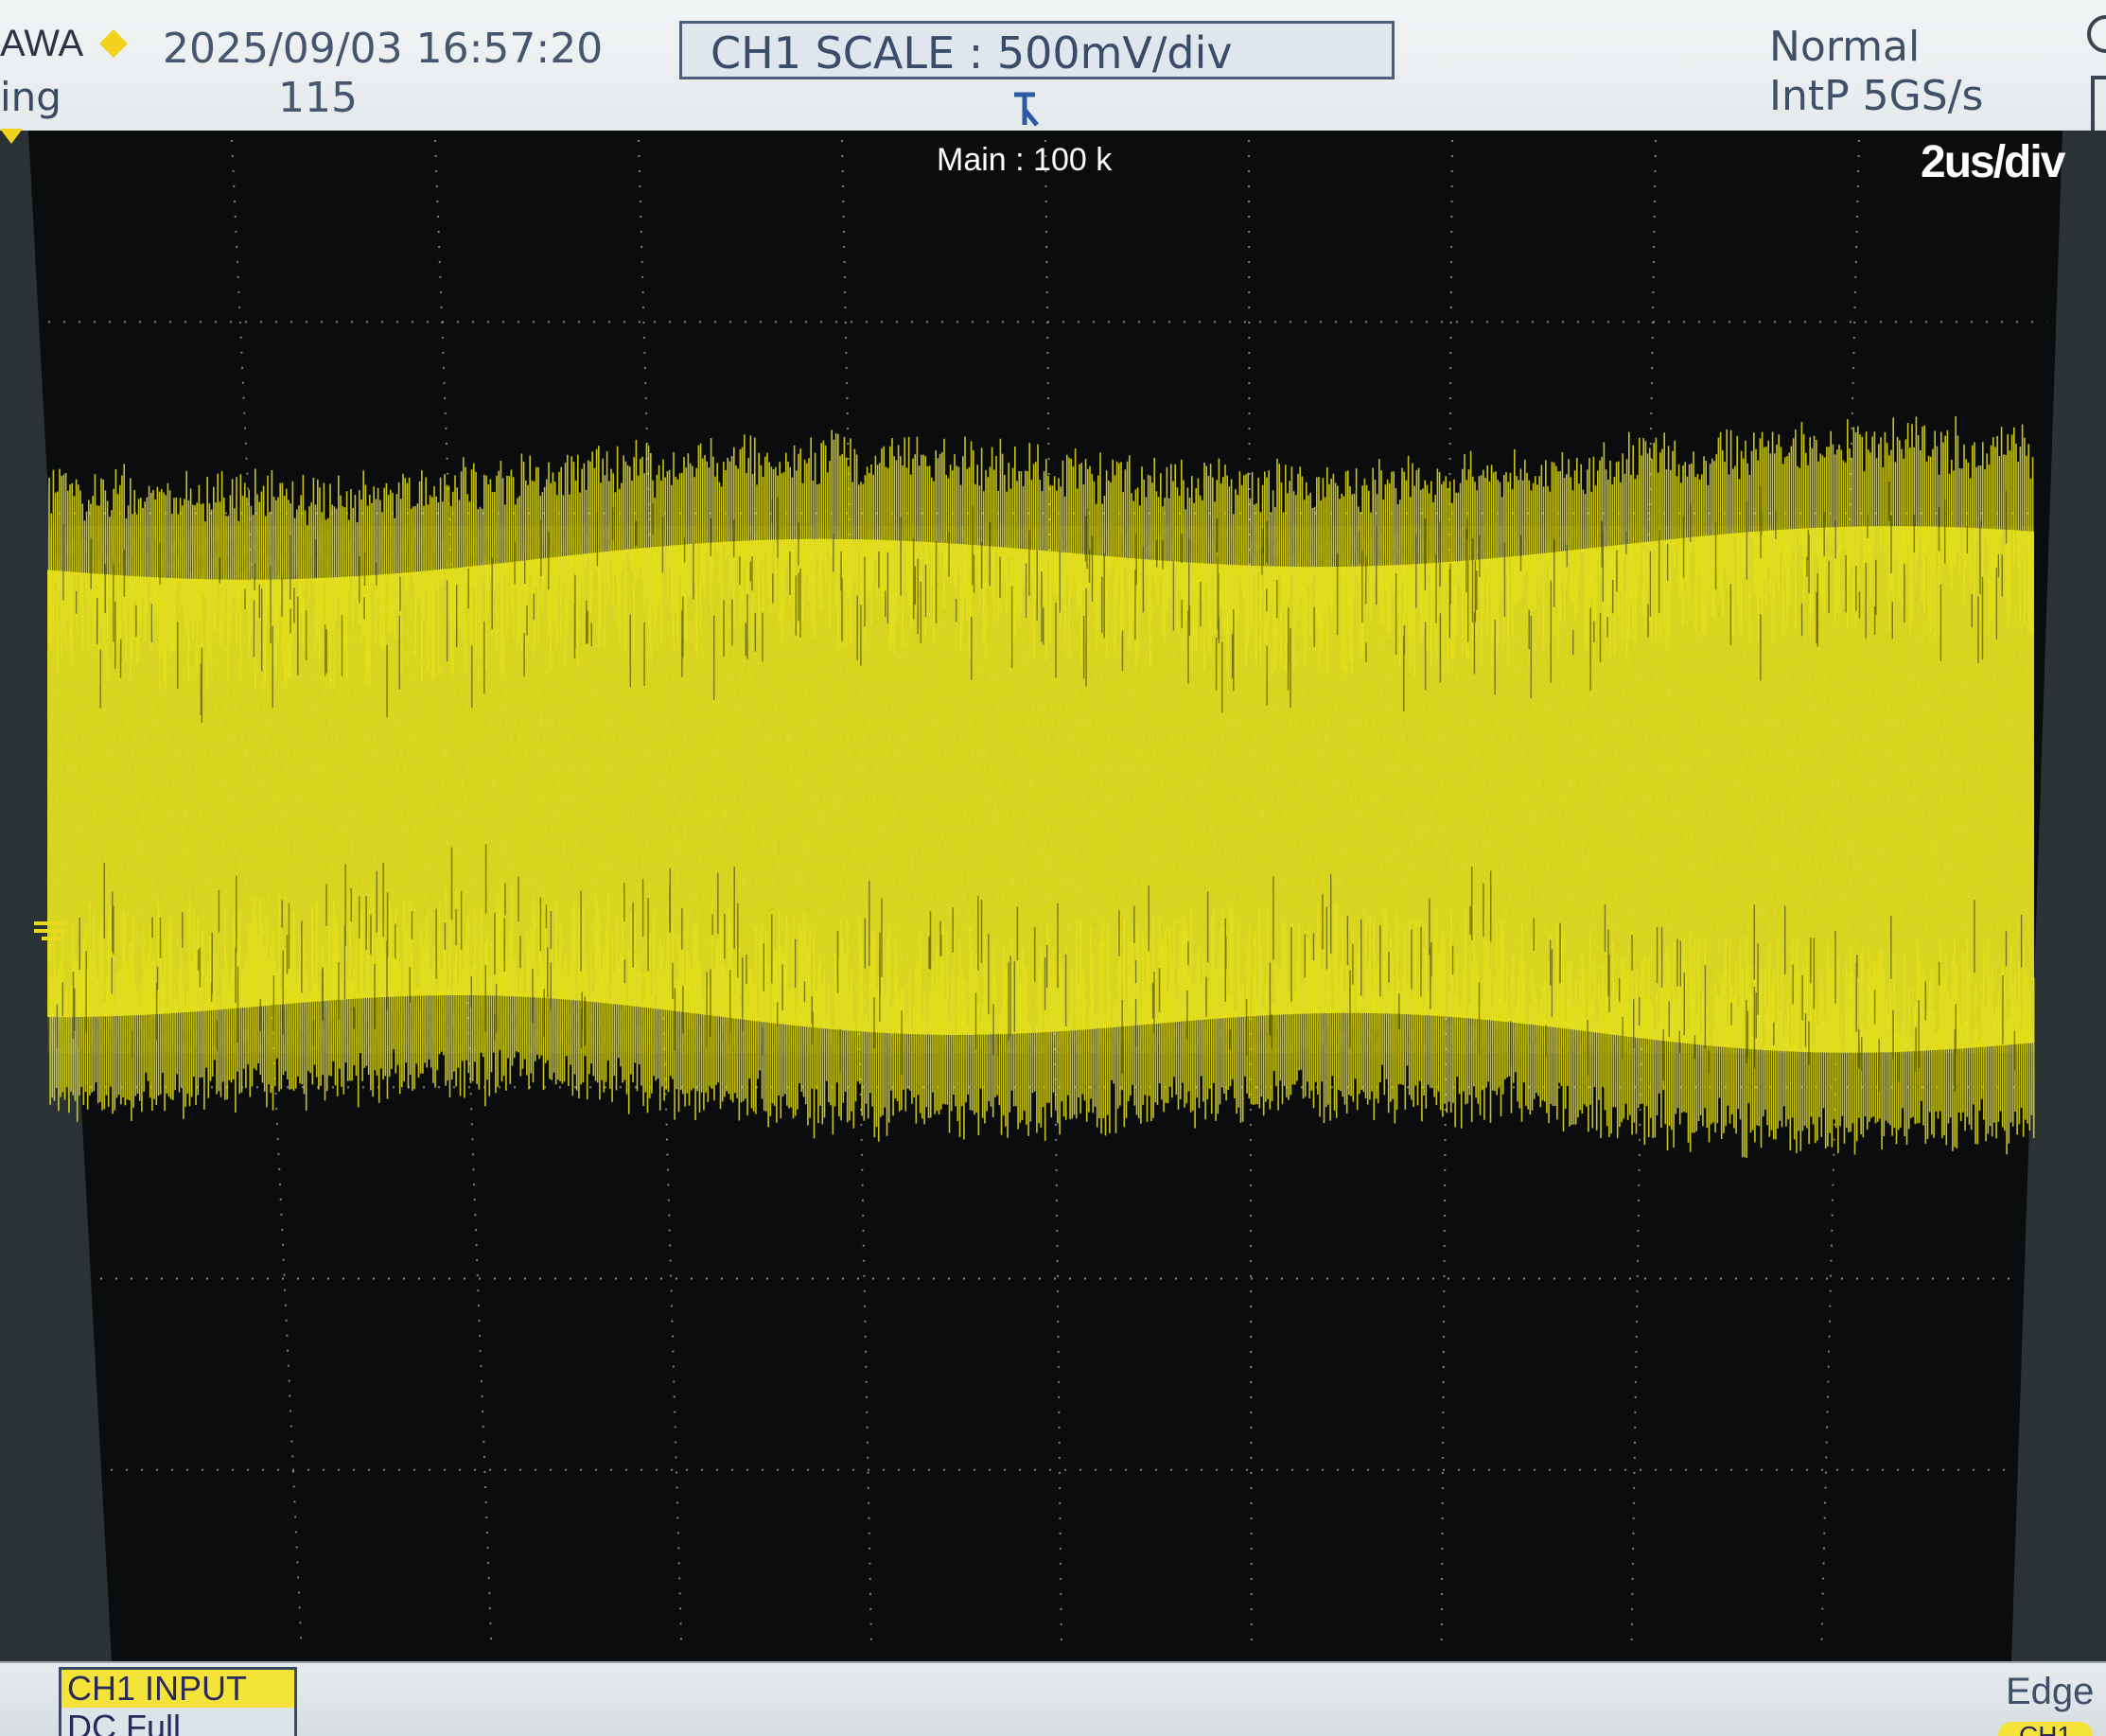 This screenshot has height=1736, width=2106. Describe the element at coordinates (1053, 1698) in the screenshot. I see `bottom-bar: CH1 INPUT DC Full Edge CH1` at that location.